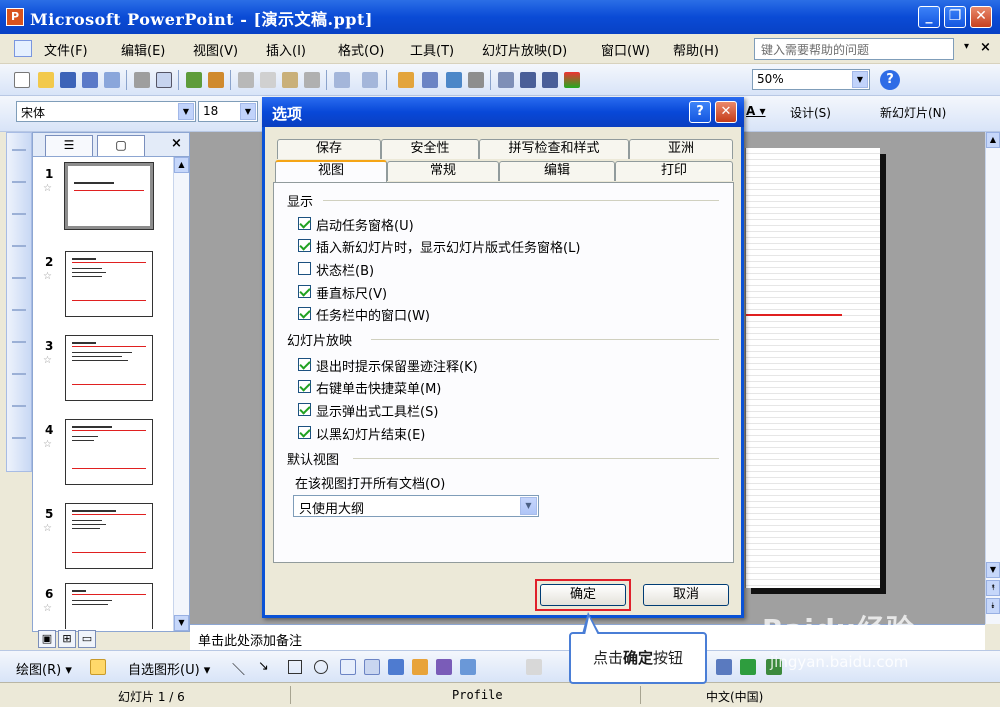 Image resolution: width=1000 pixels, height=707 pixels. I want to click on shadow-icon, so click(748, 667).